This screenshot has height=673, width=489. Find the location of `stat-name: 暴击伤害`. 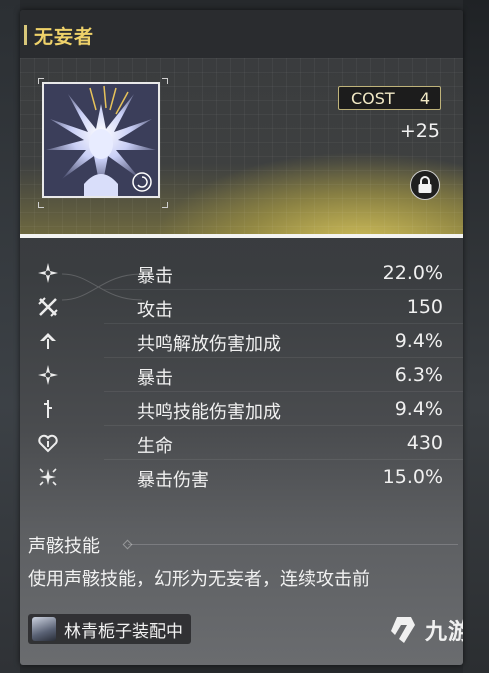

stat-name: 暴击伤害 is located at coordinates (173, 480).